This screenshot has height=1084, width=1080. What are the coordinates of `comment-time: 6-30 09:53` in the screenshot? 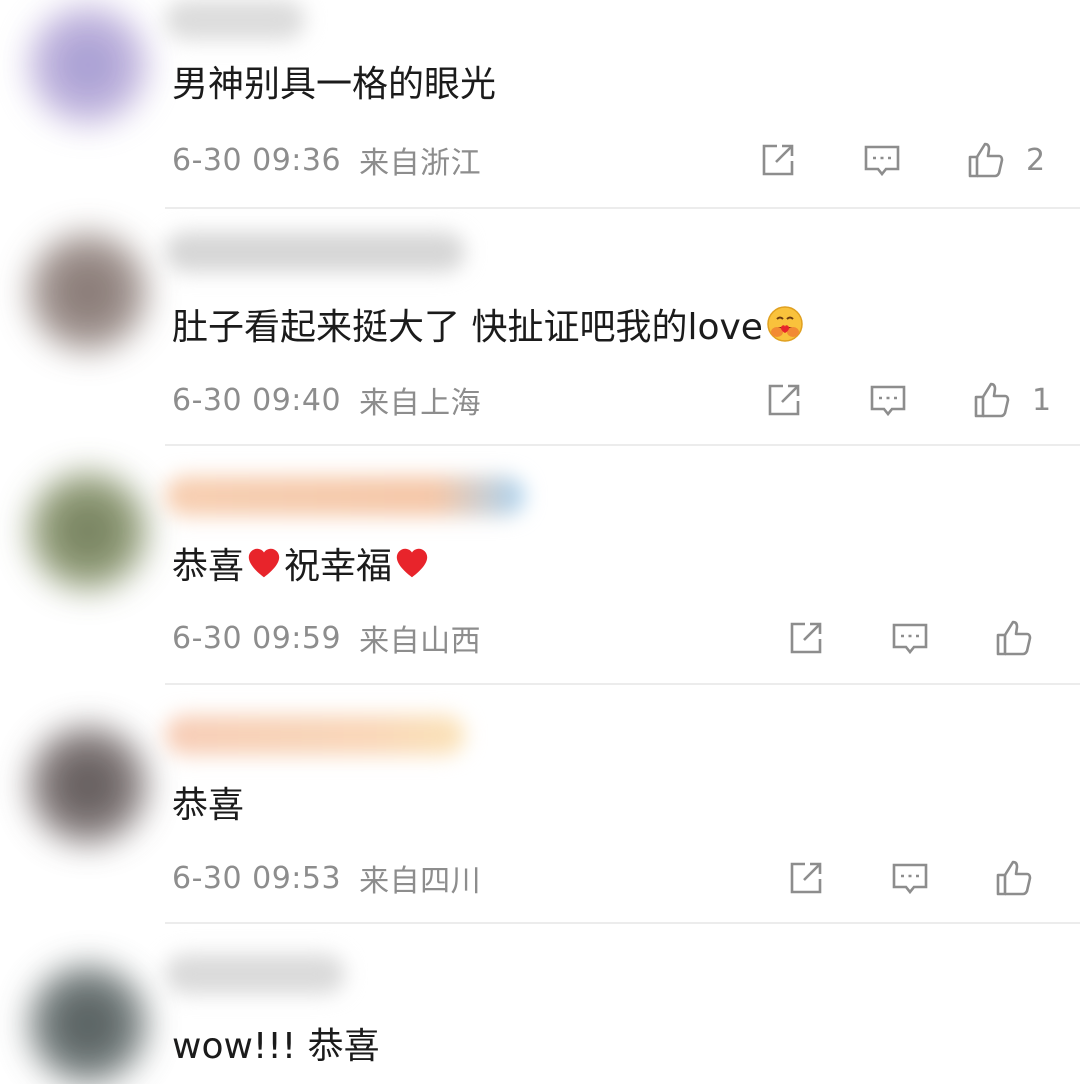 It's located at (257, 878).